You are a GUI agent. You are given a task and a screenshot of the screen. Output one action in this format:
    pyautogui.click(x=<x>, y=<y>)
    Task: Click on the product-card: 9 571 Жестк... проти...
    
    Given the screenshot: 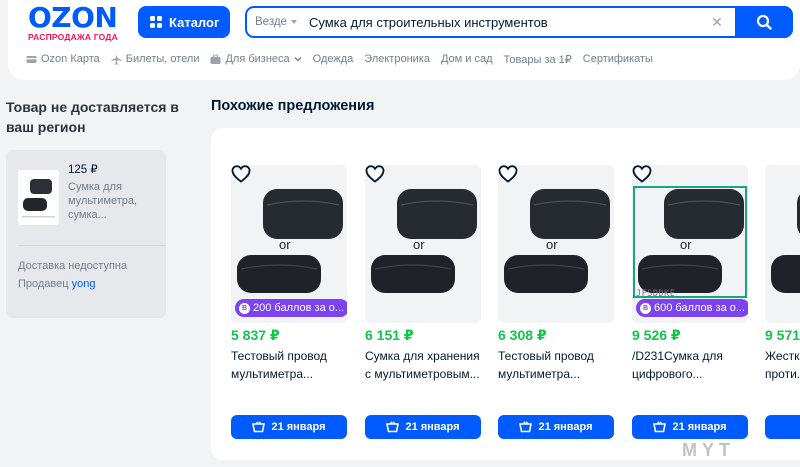 What is the action you would take?
    pyautogui.click(x=782, y=310)
    